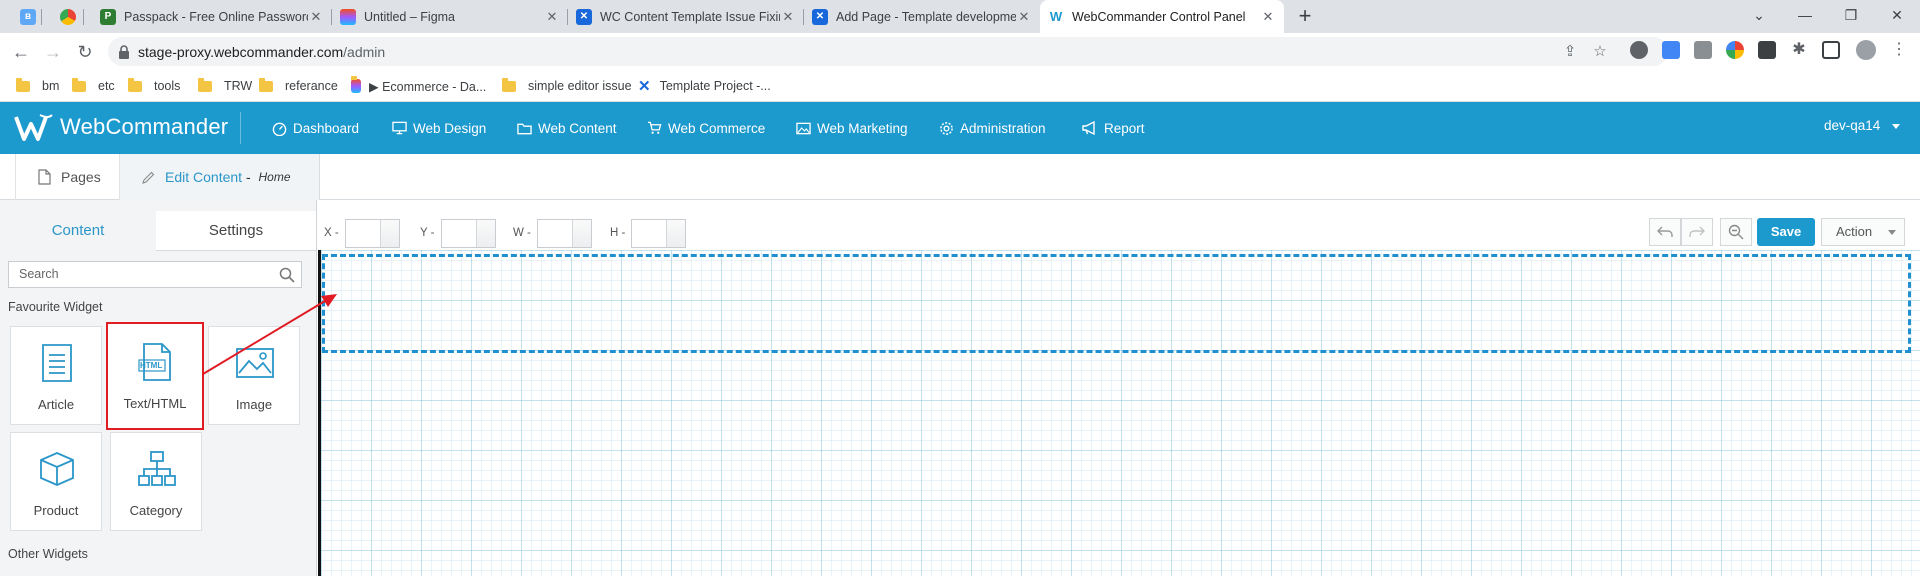  Describe the element at coordinates (922, 16) in the screenshot. I see `browser-tab: ✕ Add Page - Template developme ✕` at that location.